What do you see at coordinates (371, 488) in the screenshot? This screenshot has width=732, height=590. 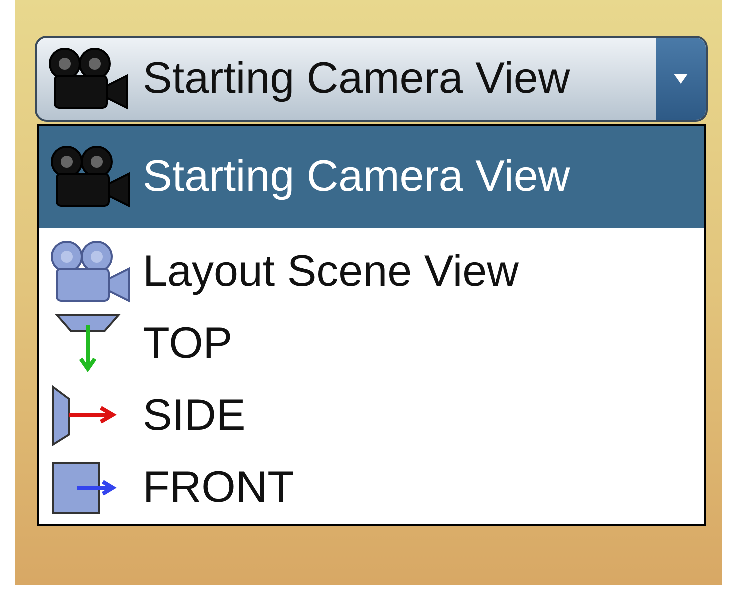 I see `dropdown-option: FRONT` at bounding box center [371, 488].